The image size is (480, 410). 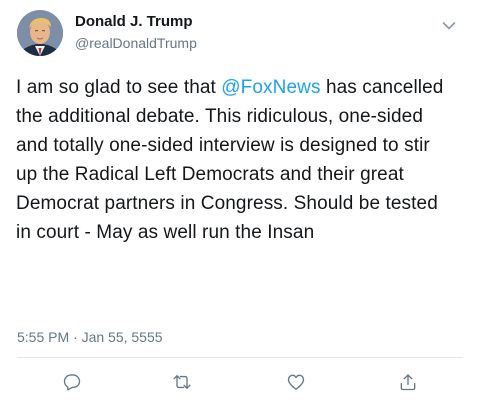 What do you see at coordinates (136, 22) in the screenshot?
I see `display-name: Donald J. Trump` at bounding box center [136, 22].